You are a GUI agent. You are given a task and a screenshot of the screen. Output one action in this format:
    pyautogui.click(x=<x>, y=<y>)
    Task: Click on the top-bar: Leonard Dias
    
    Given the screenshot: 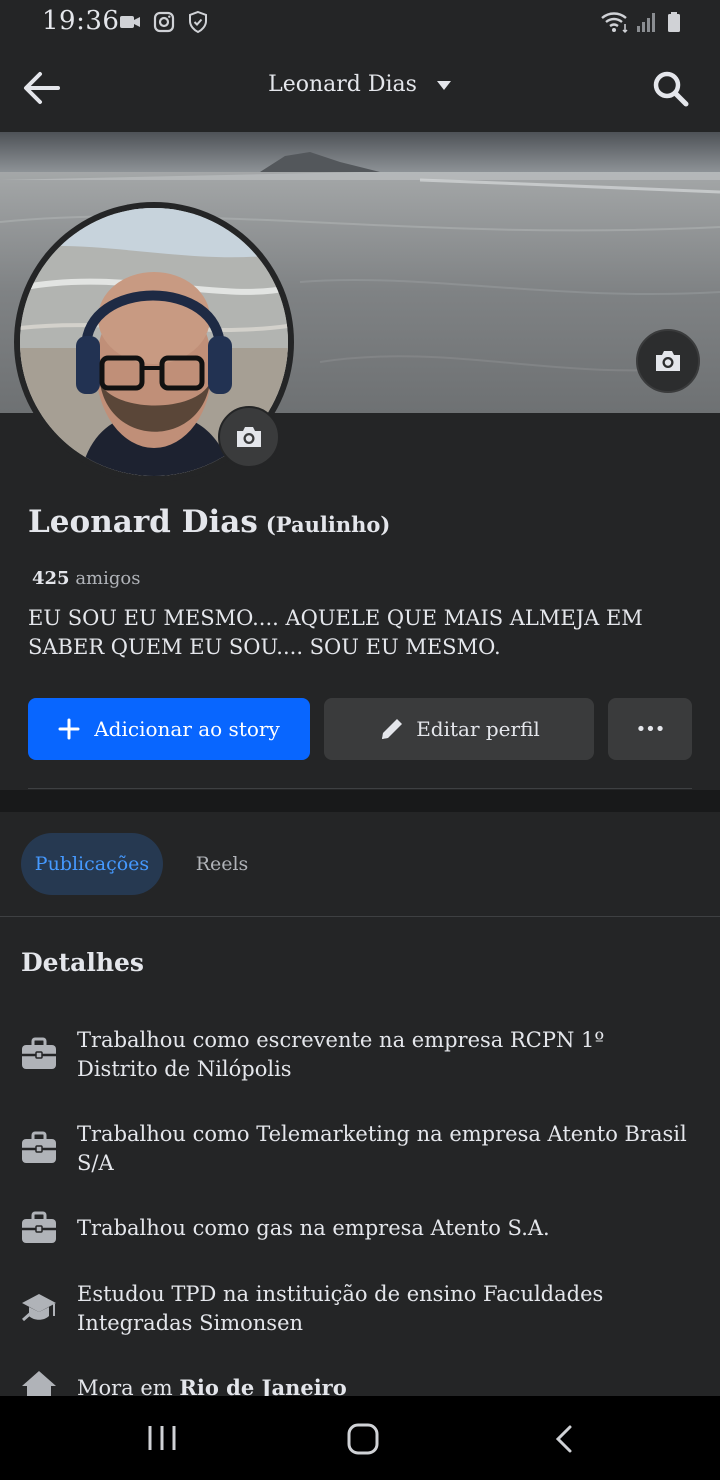 What is the action you would take?
    pyautogui.click(x=360, y=88)
    